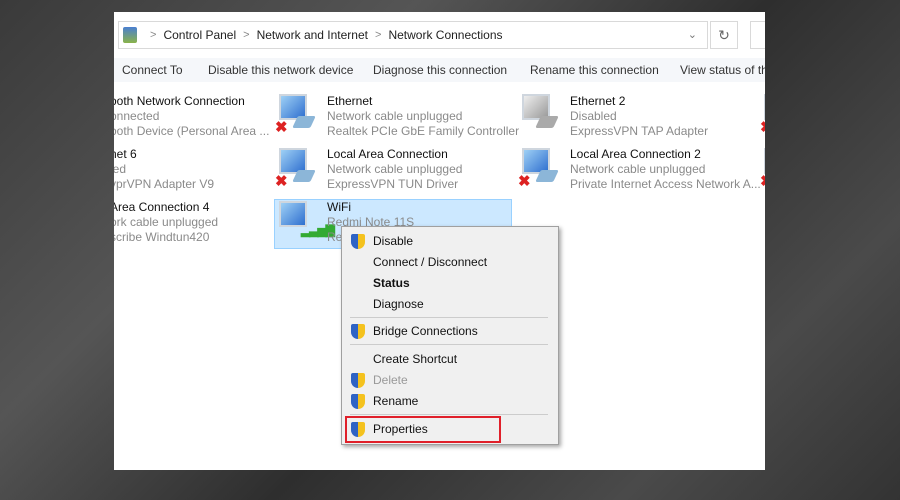 This screenshot has height=500, width=900. Describe the element at coordinates (463, 283) in the screenshot. I see `menu-item-status: Status` at that location.